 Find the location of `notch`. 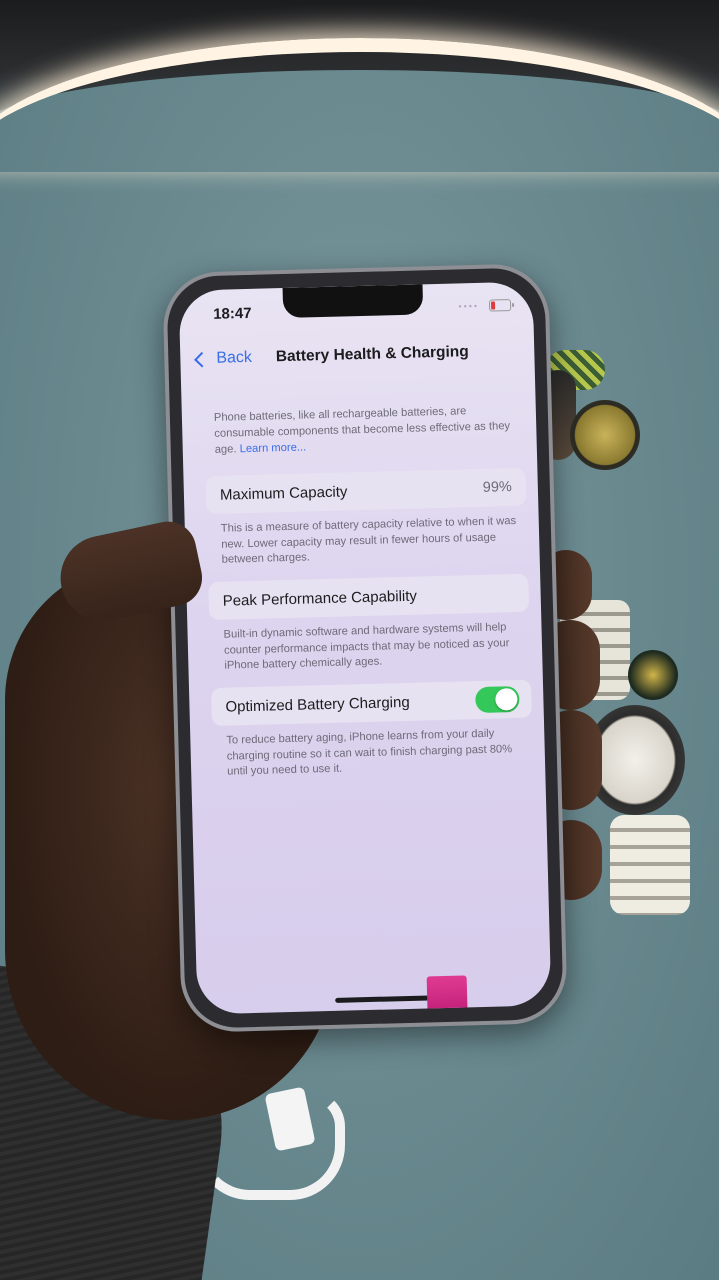

notch is located at coordinates (353, 301).